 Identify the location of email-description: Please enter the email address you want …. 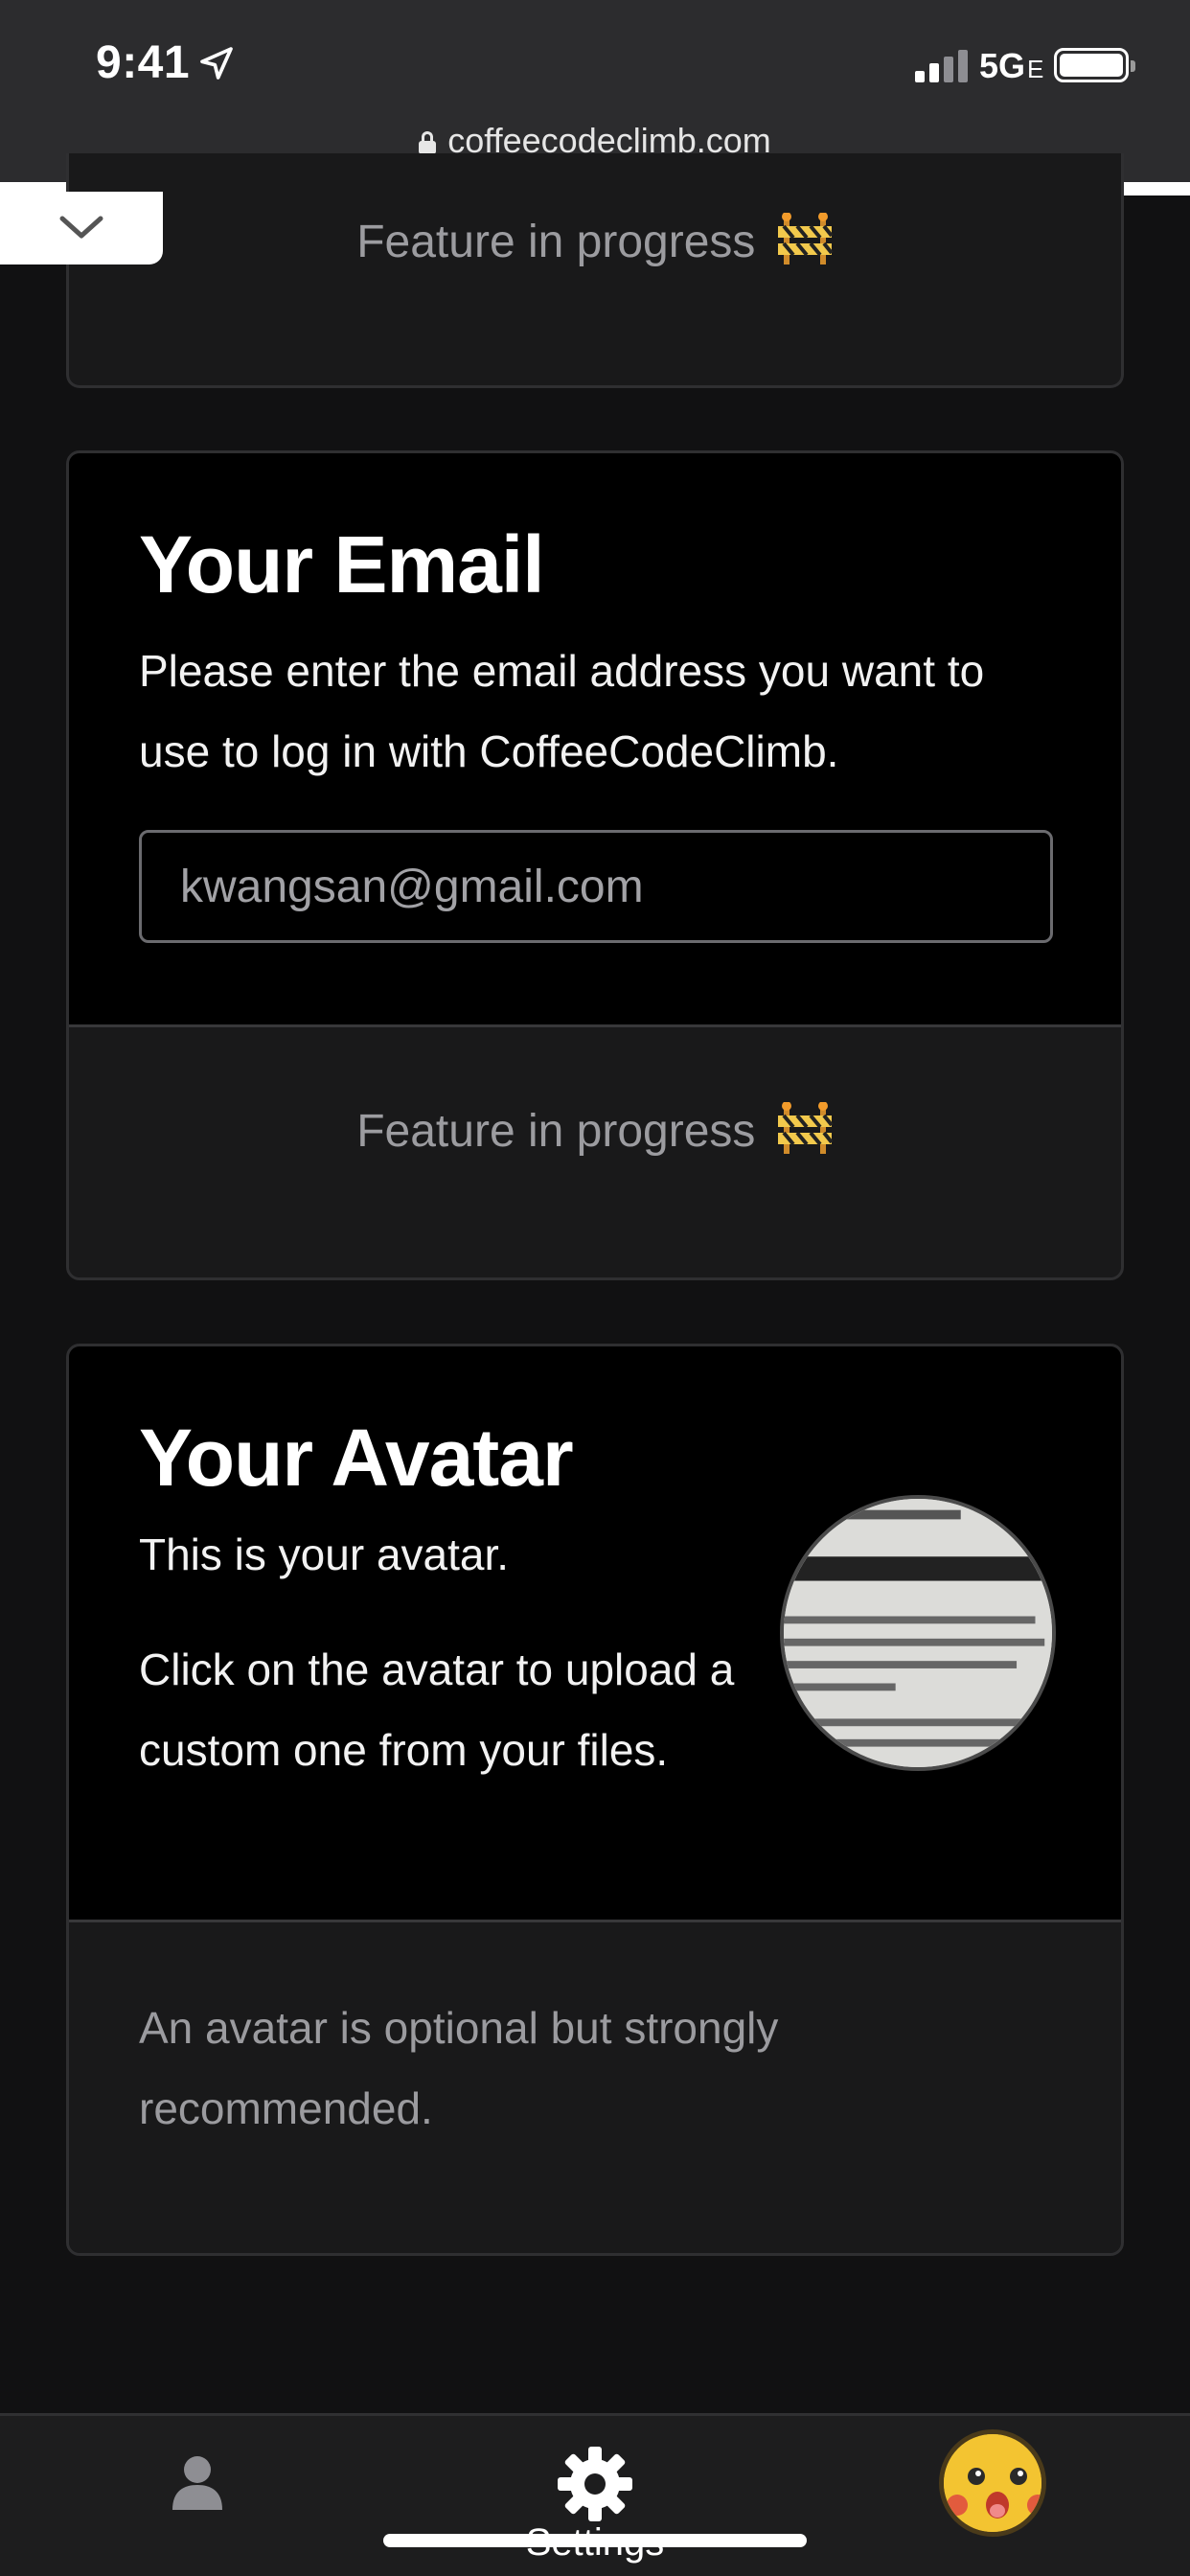
(562, 711).